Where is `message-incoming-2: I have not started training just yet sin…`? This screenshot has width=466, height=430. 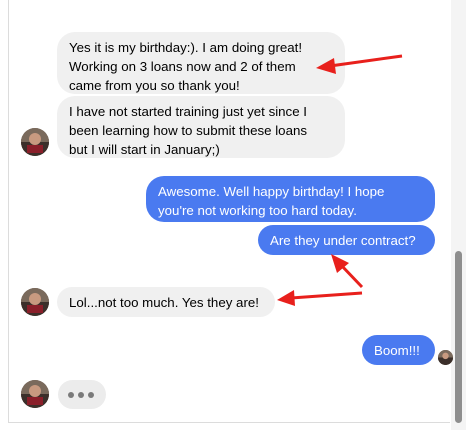 message-incoming-2: I have not started training just yet sin… is located at coordinates (201, 127).